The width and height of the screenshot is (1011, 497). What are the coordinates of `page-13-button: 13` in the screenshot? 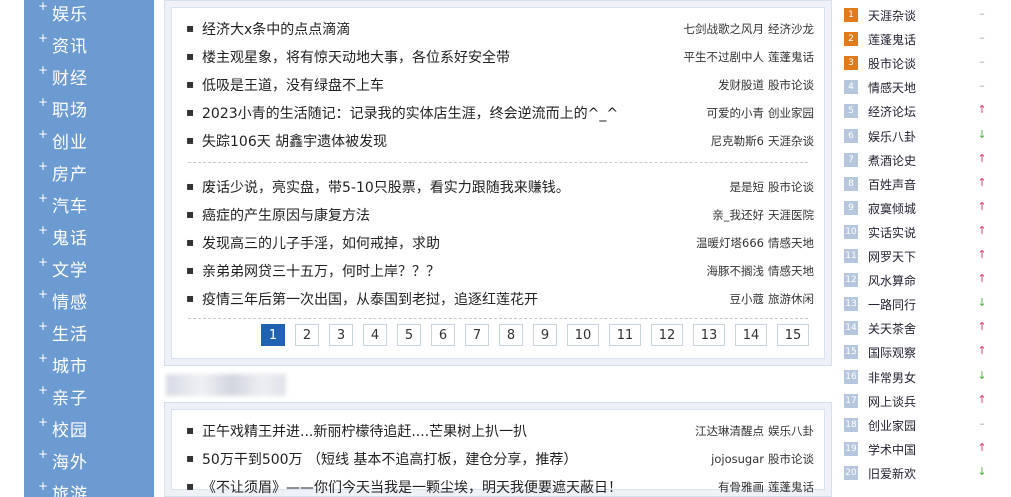 It's located at (709, 335).